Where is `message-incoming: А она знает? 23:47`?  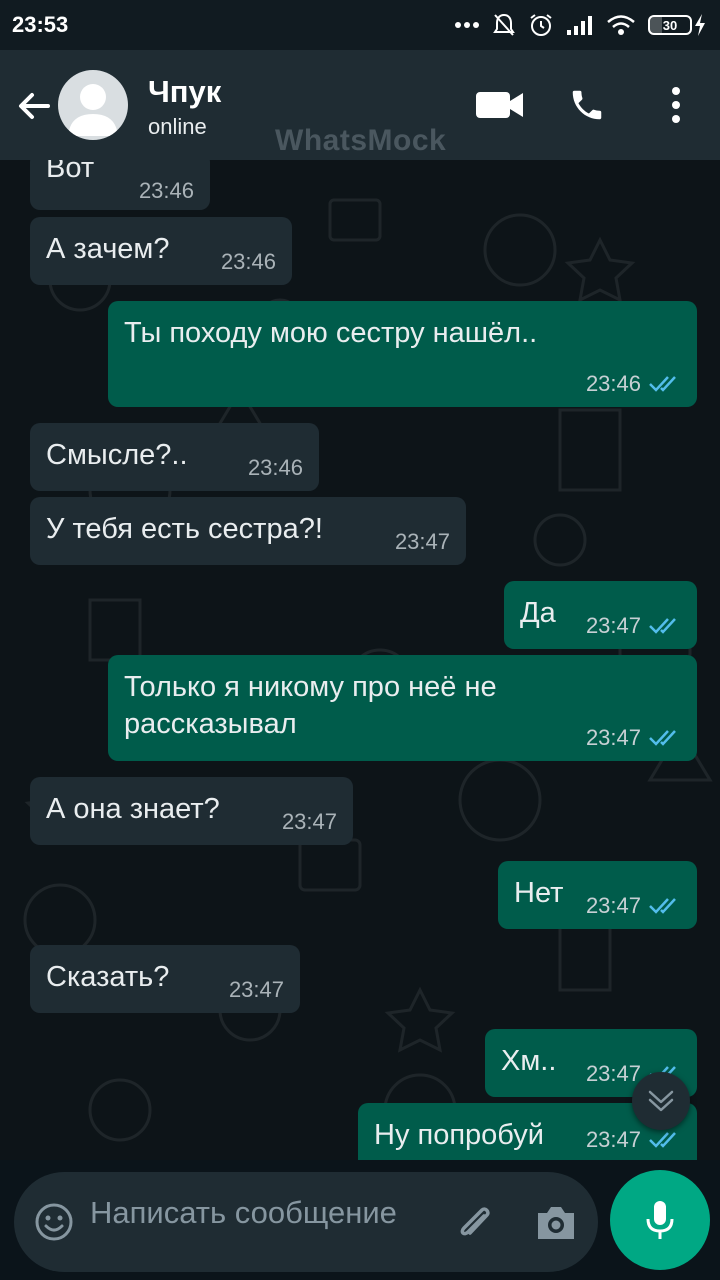 message-incoming: А она знает? 23:47 is located at coordinates (191, 811).